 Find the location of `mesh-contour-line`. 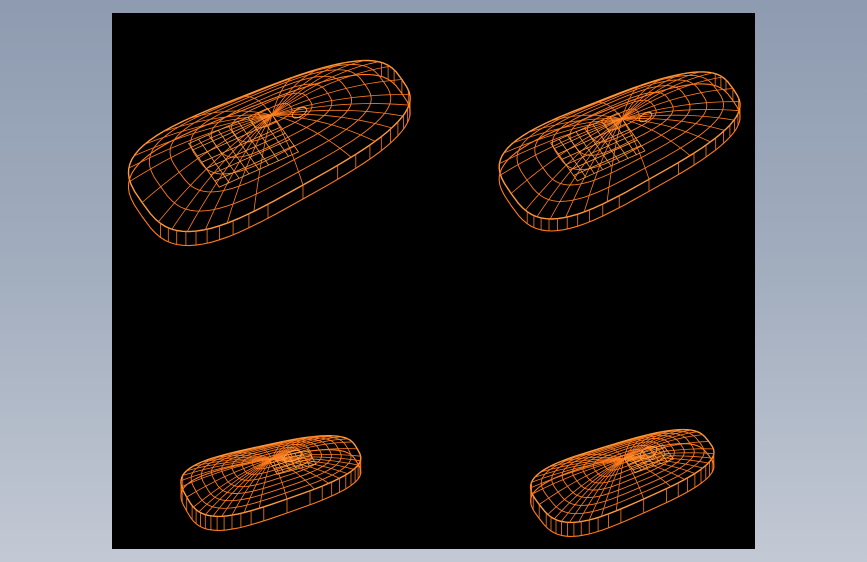

mesh-contour-line is located at coordinates (271, 125).